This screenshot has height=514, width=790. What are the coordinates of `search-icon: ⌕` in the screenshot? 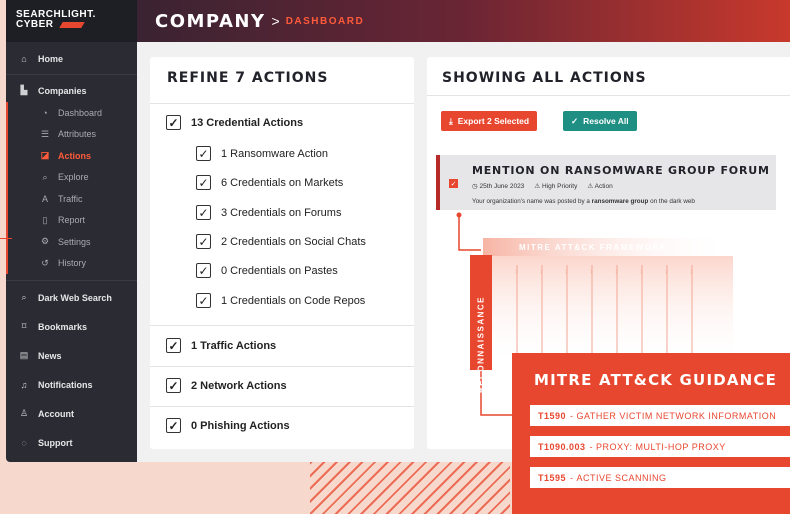 It's located at (24, 297).